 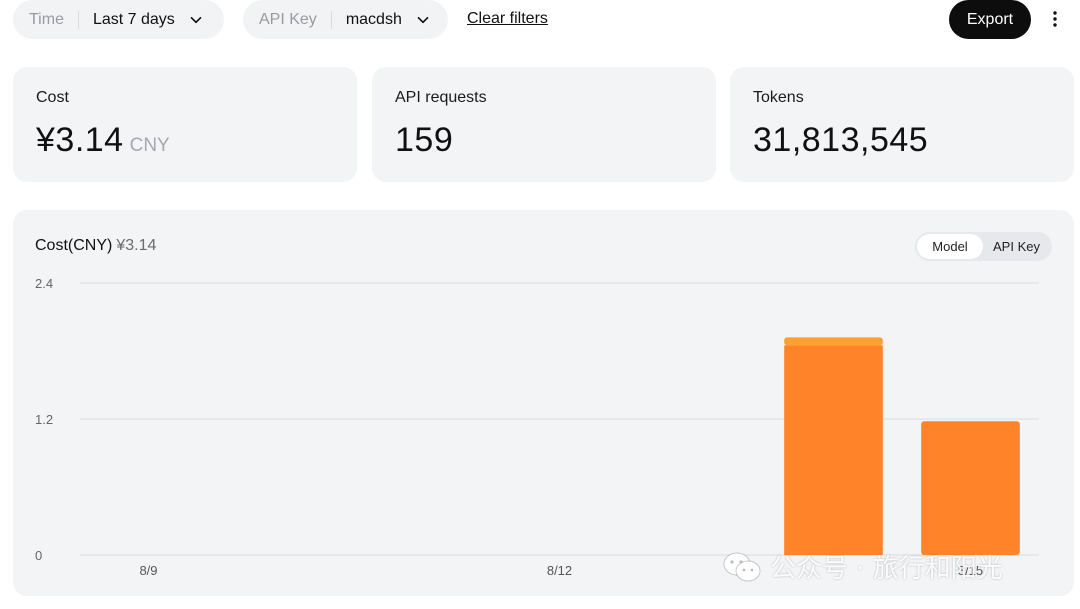 I want to click on more-vertical-icon, so click(x=1055, y=19).